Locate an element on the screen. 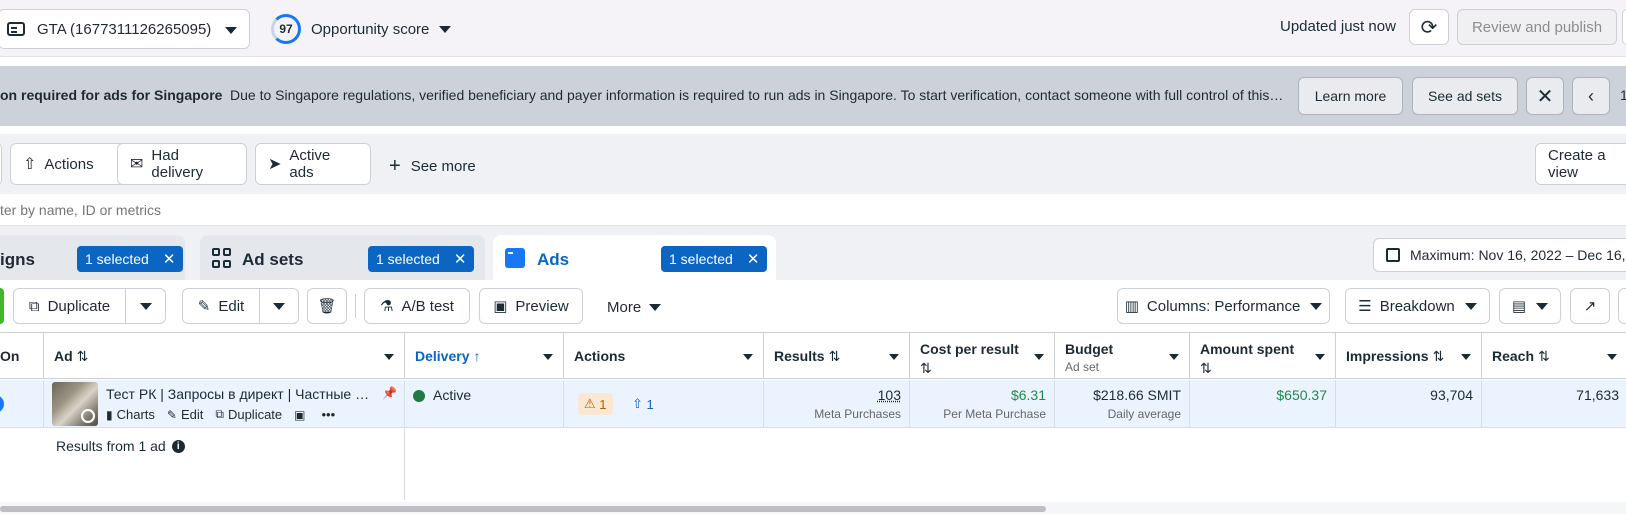 Image resolution: width=1626 pixels, height=514 pixels. opportunity-score: 97 Opportunity score is located at coordinates (361, 29).